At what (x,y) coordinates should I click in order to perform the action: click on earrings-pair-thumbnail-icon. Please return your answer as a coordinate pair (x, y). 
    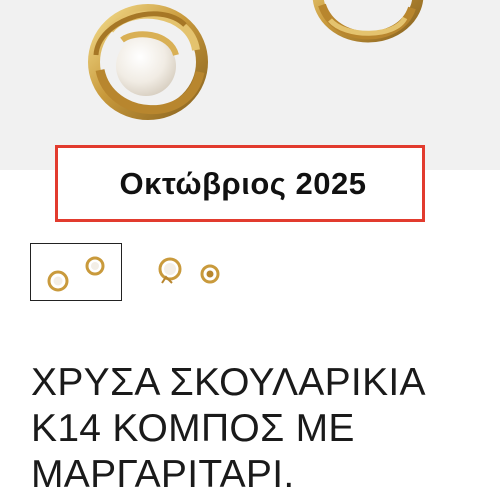
    Looking at the image, I should click on (76, 274).